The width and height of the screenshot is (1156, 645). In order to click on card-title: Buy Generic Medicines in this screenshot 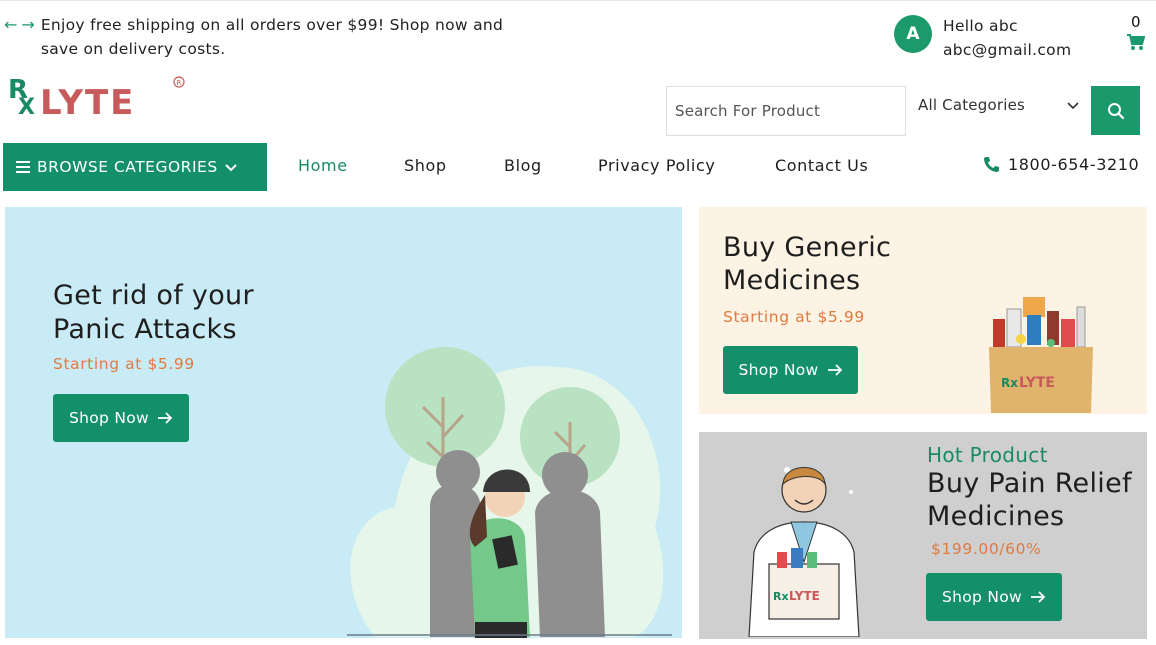, I will do `click(807, 264)`.